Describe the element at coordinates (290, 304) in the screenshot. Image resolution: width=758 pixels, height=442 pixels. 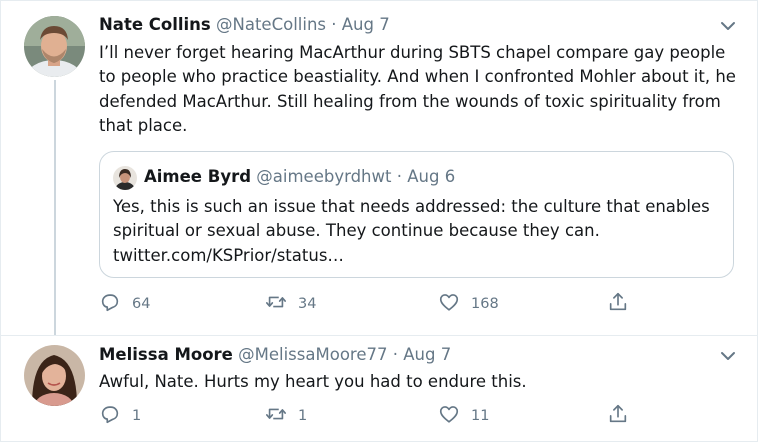
I see `retweet-button: 34` at that location.